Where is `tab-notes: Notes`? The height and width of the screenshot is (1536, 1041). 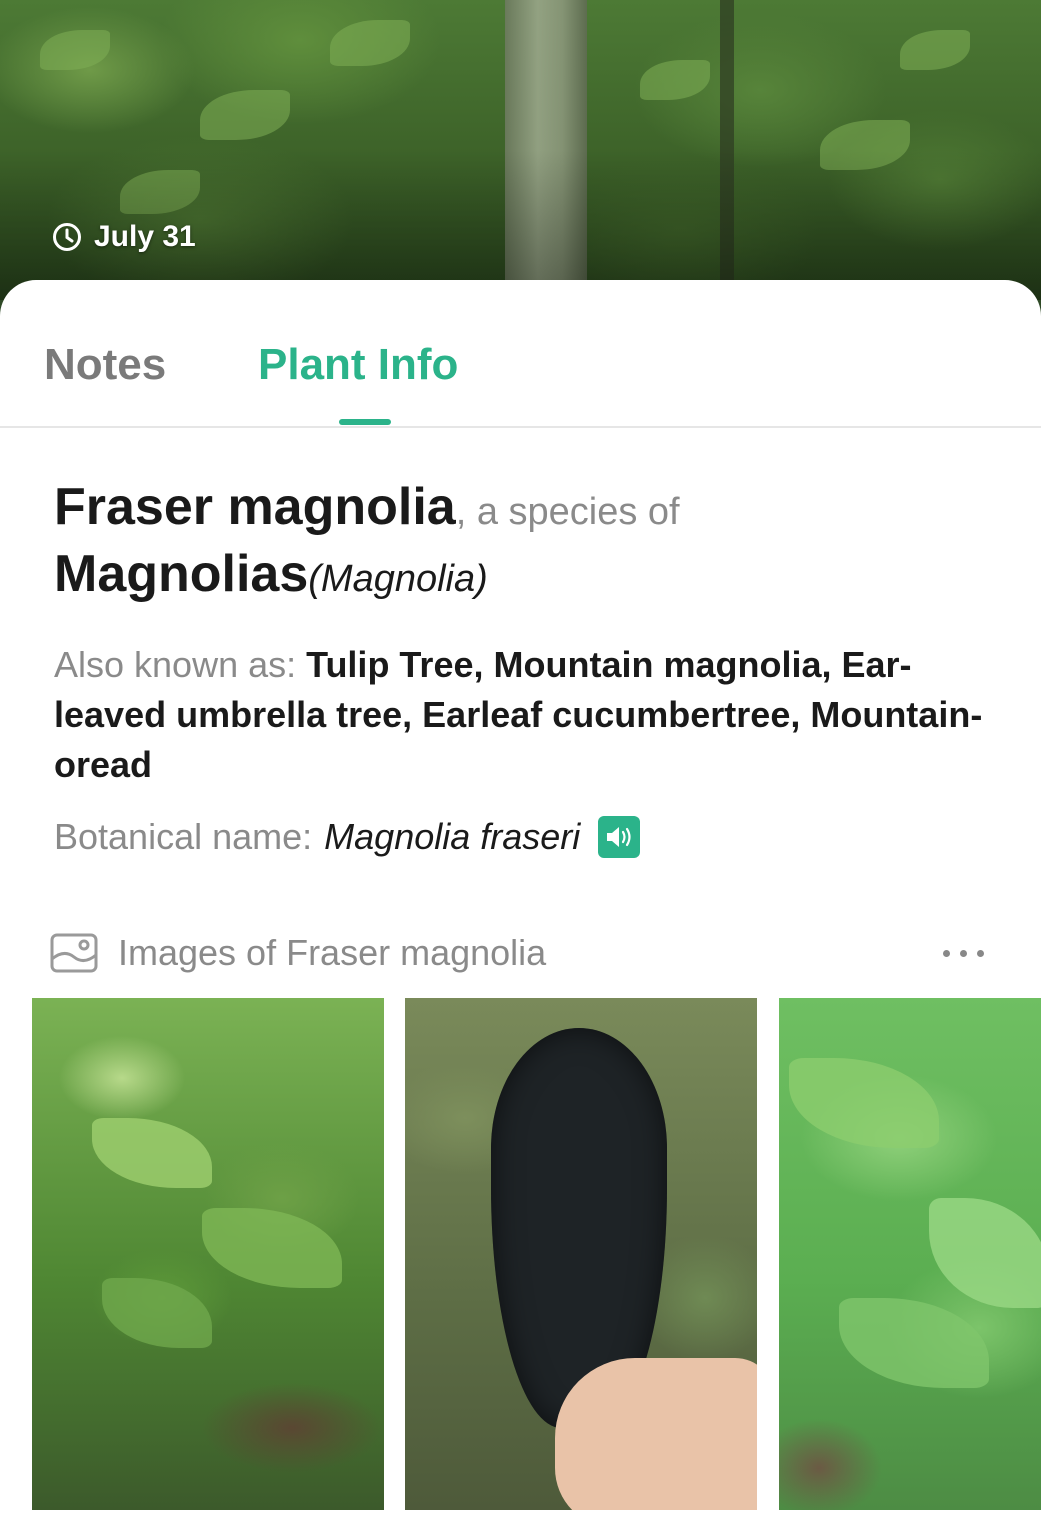
tab-notes: Notes is located at coordinates (105, 365).